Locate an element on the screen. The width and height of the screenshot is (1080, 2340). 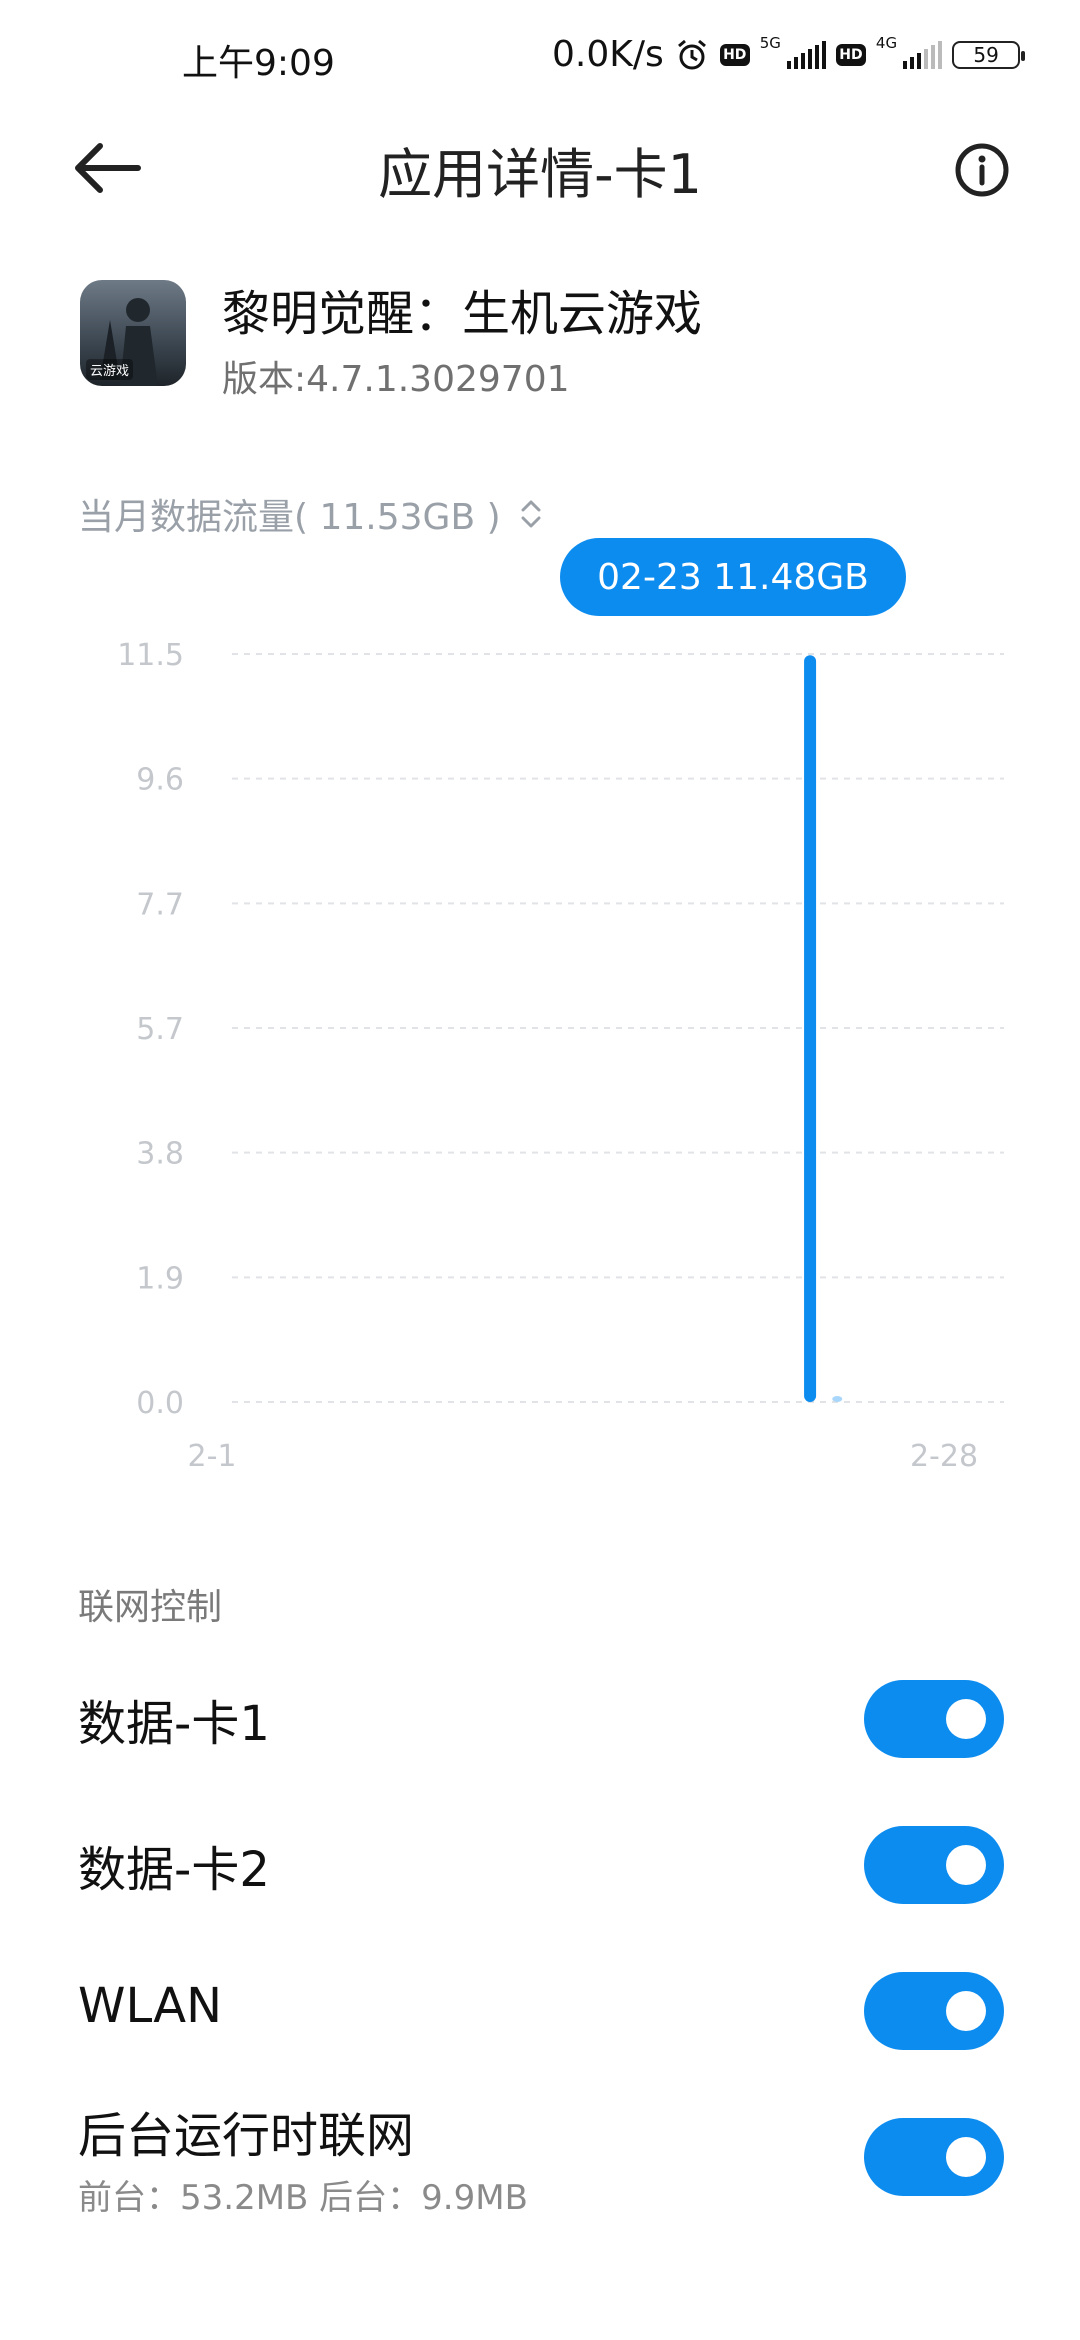
sim2-network-type: 4G is located at coordinates (886, 43).